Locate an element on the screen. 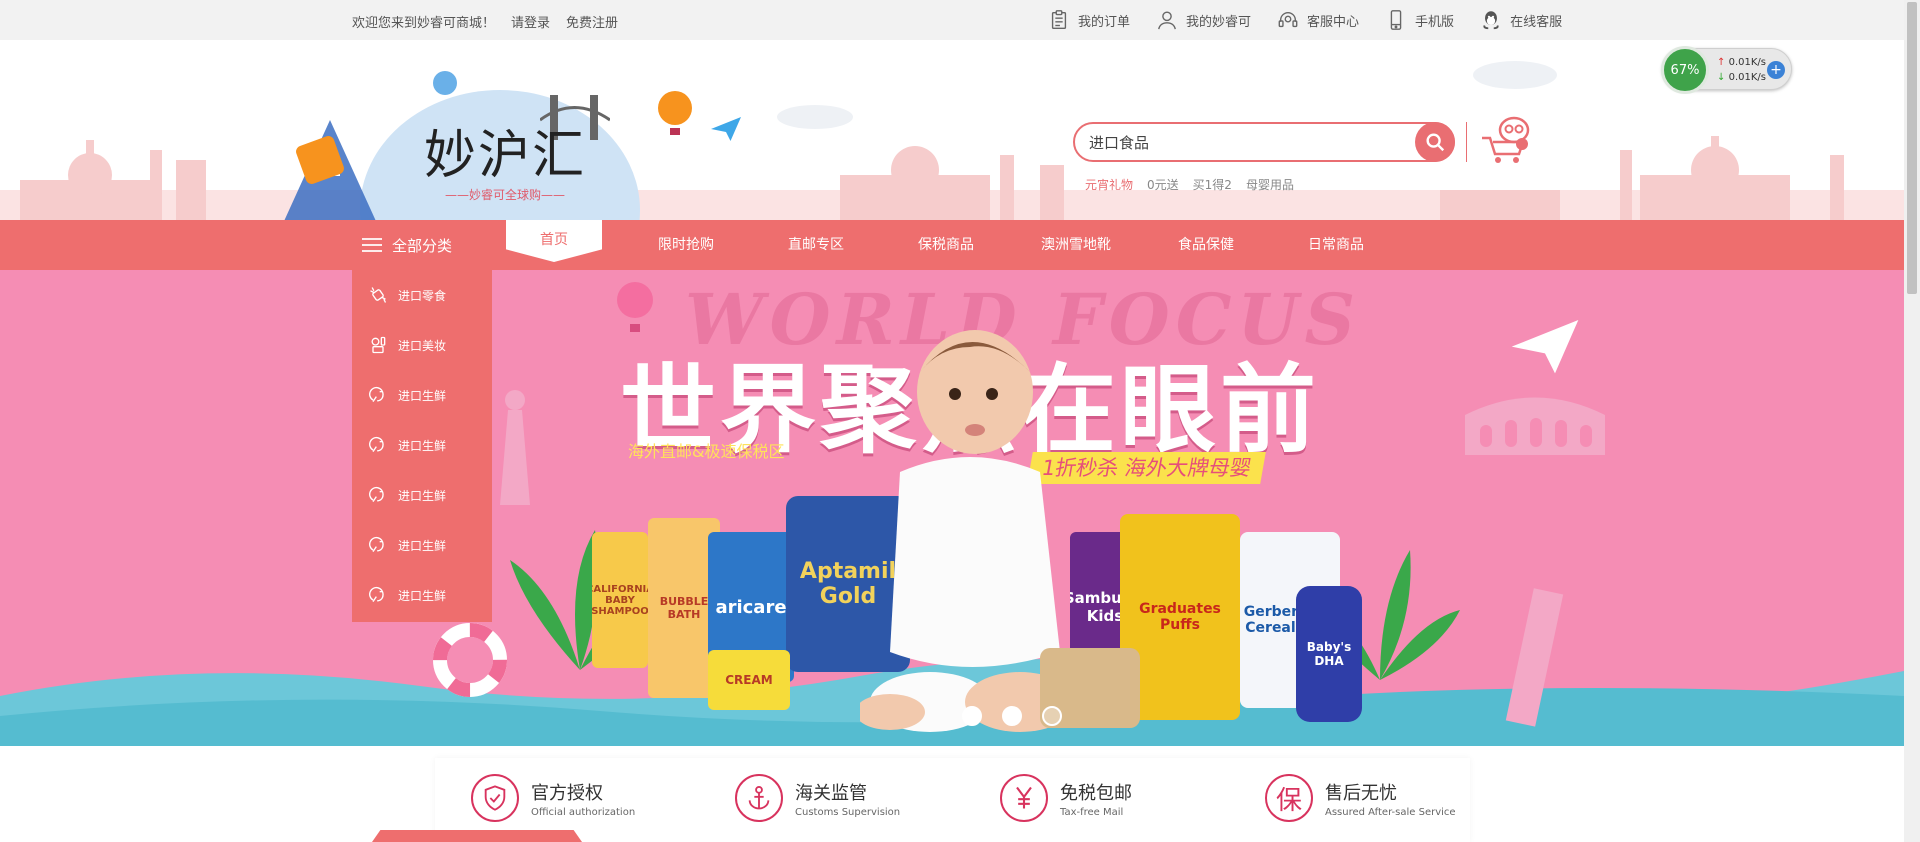  category-item-snacks: 进口零食 is located at coordinates (422, 295).